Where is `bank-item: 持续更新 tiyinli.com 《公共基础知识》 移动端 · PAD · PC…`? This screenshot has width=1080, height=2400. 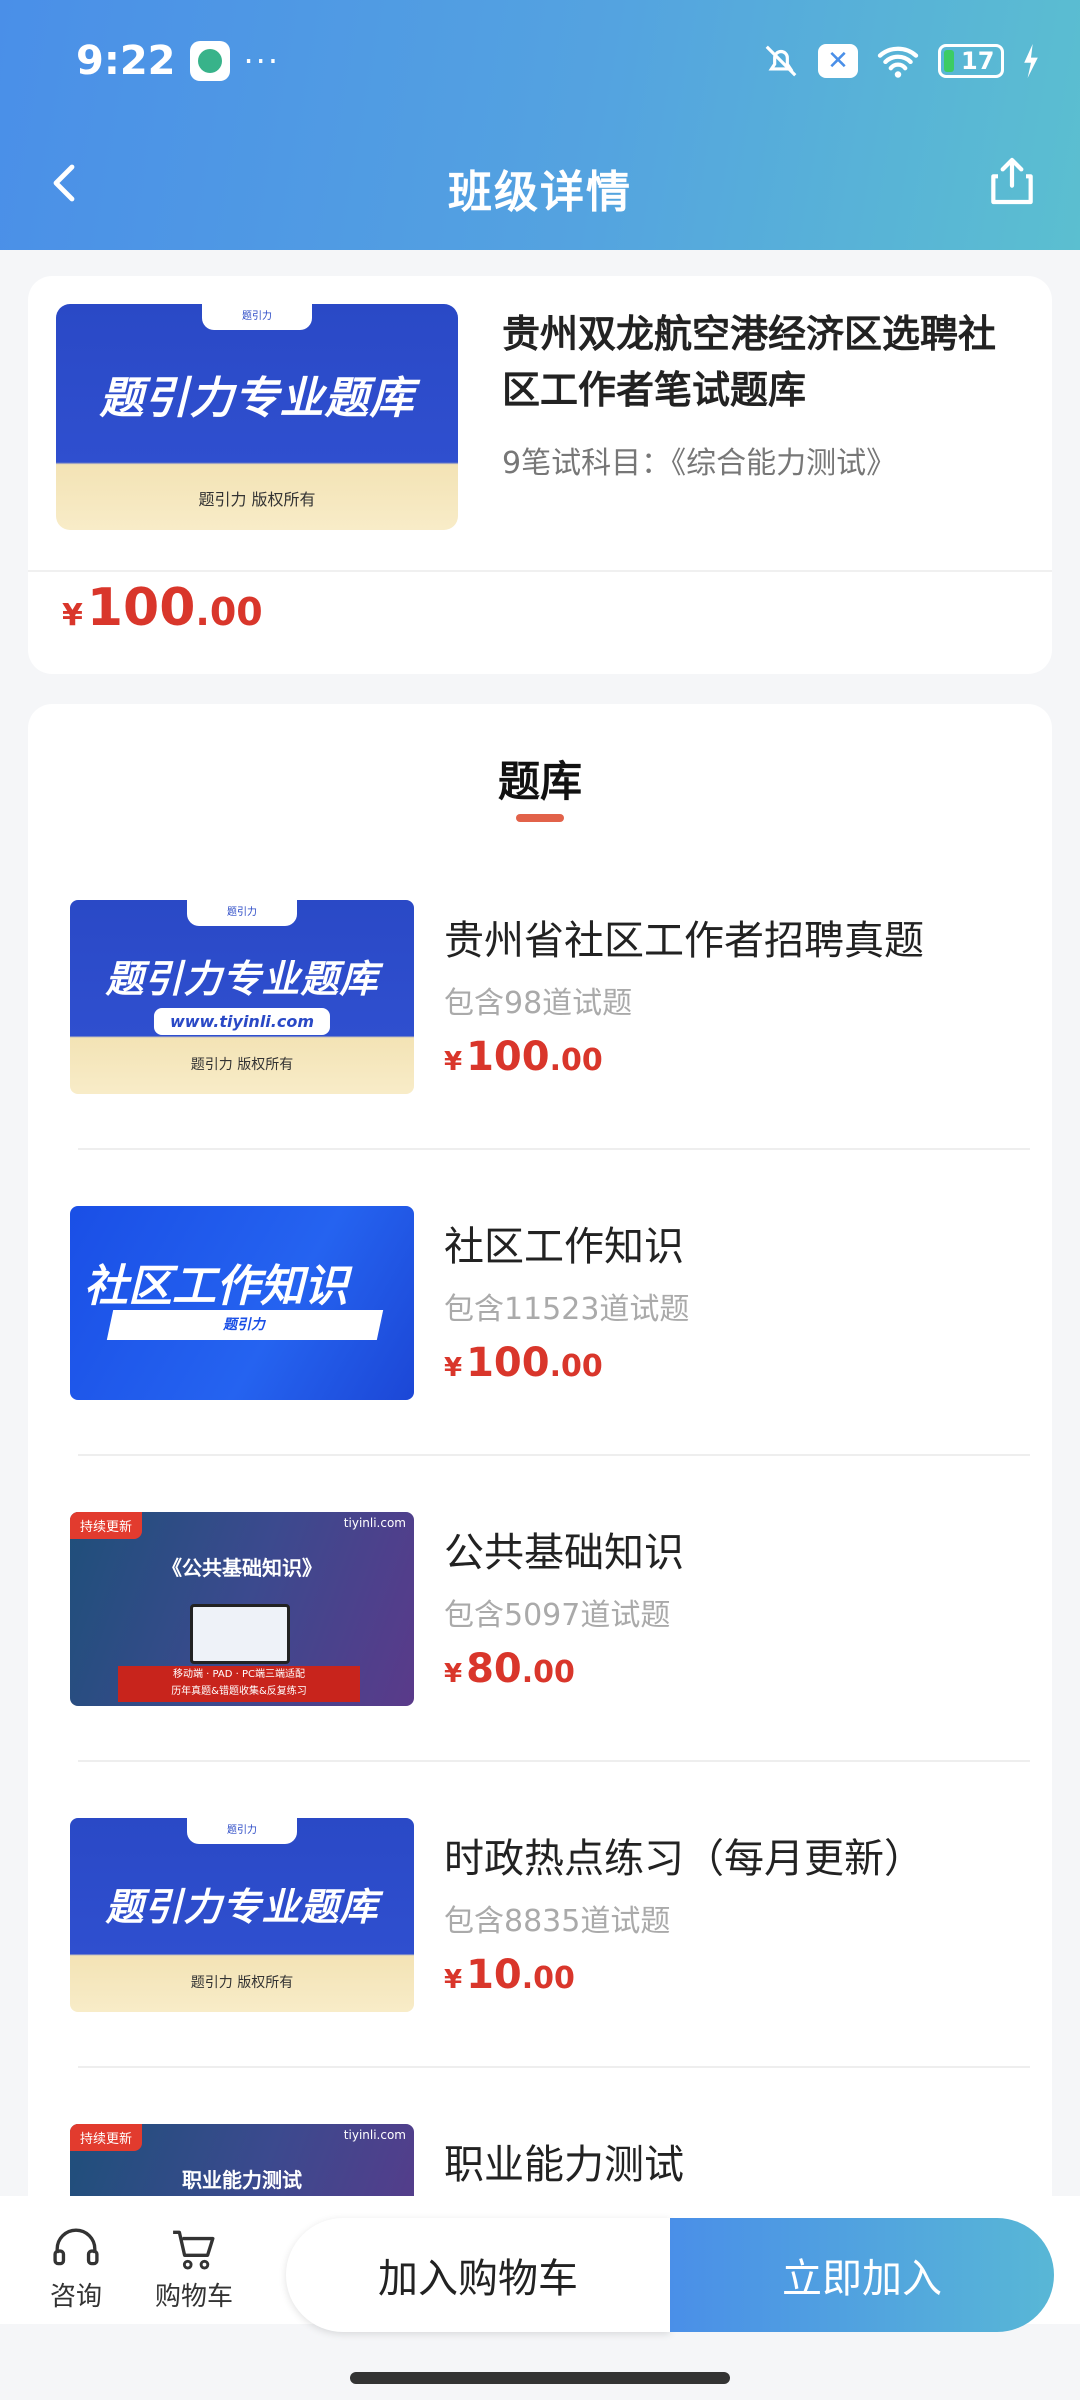
bank-item: 持续更新 tiyinli.com 《公共基础知识》 移动端 · PAD · PC… is located at coordinates (550, 1665).